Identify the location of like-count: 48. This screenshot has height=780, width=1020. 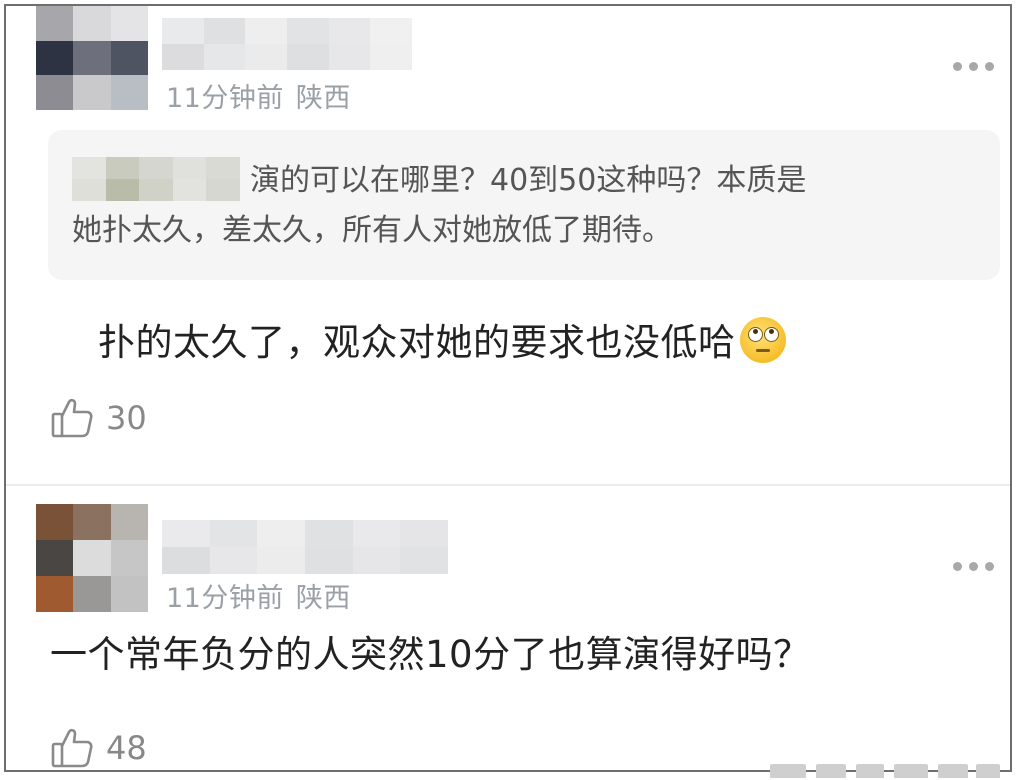
(126, 748).